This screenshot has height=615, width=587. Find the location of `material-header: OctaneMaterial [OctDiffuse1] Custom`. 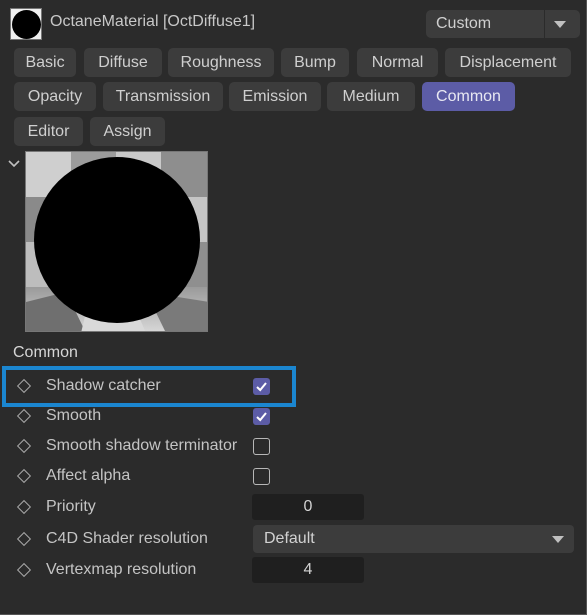

material-header: OctaneMaterial [OctDiffuse1] Custom is located at coordinates (294, 23).